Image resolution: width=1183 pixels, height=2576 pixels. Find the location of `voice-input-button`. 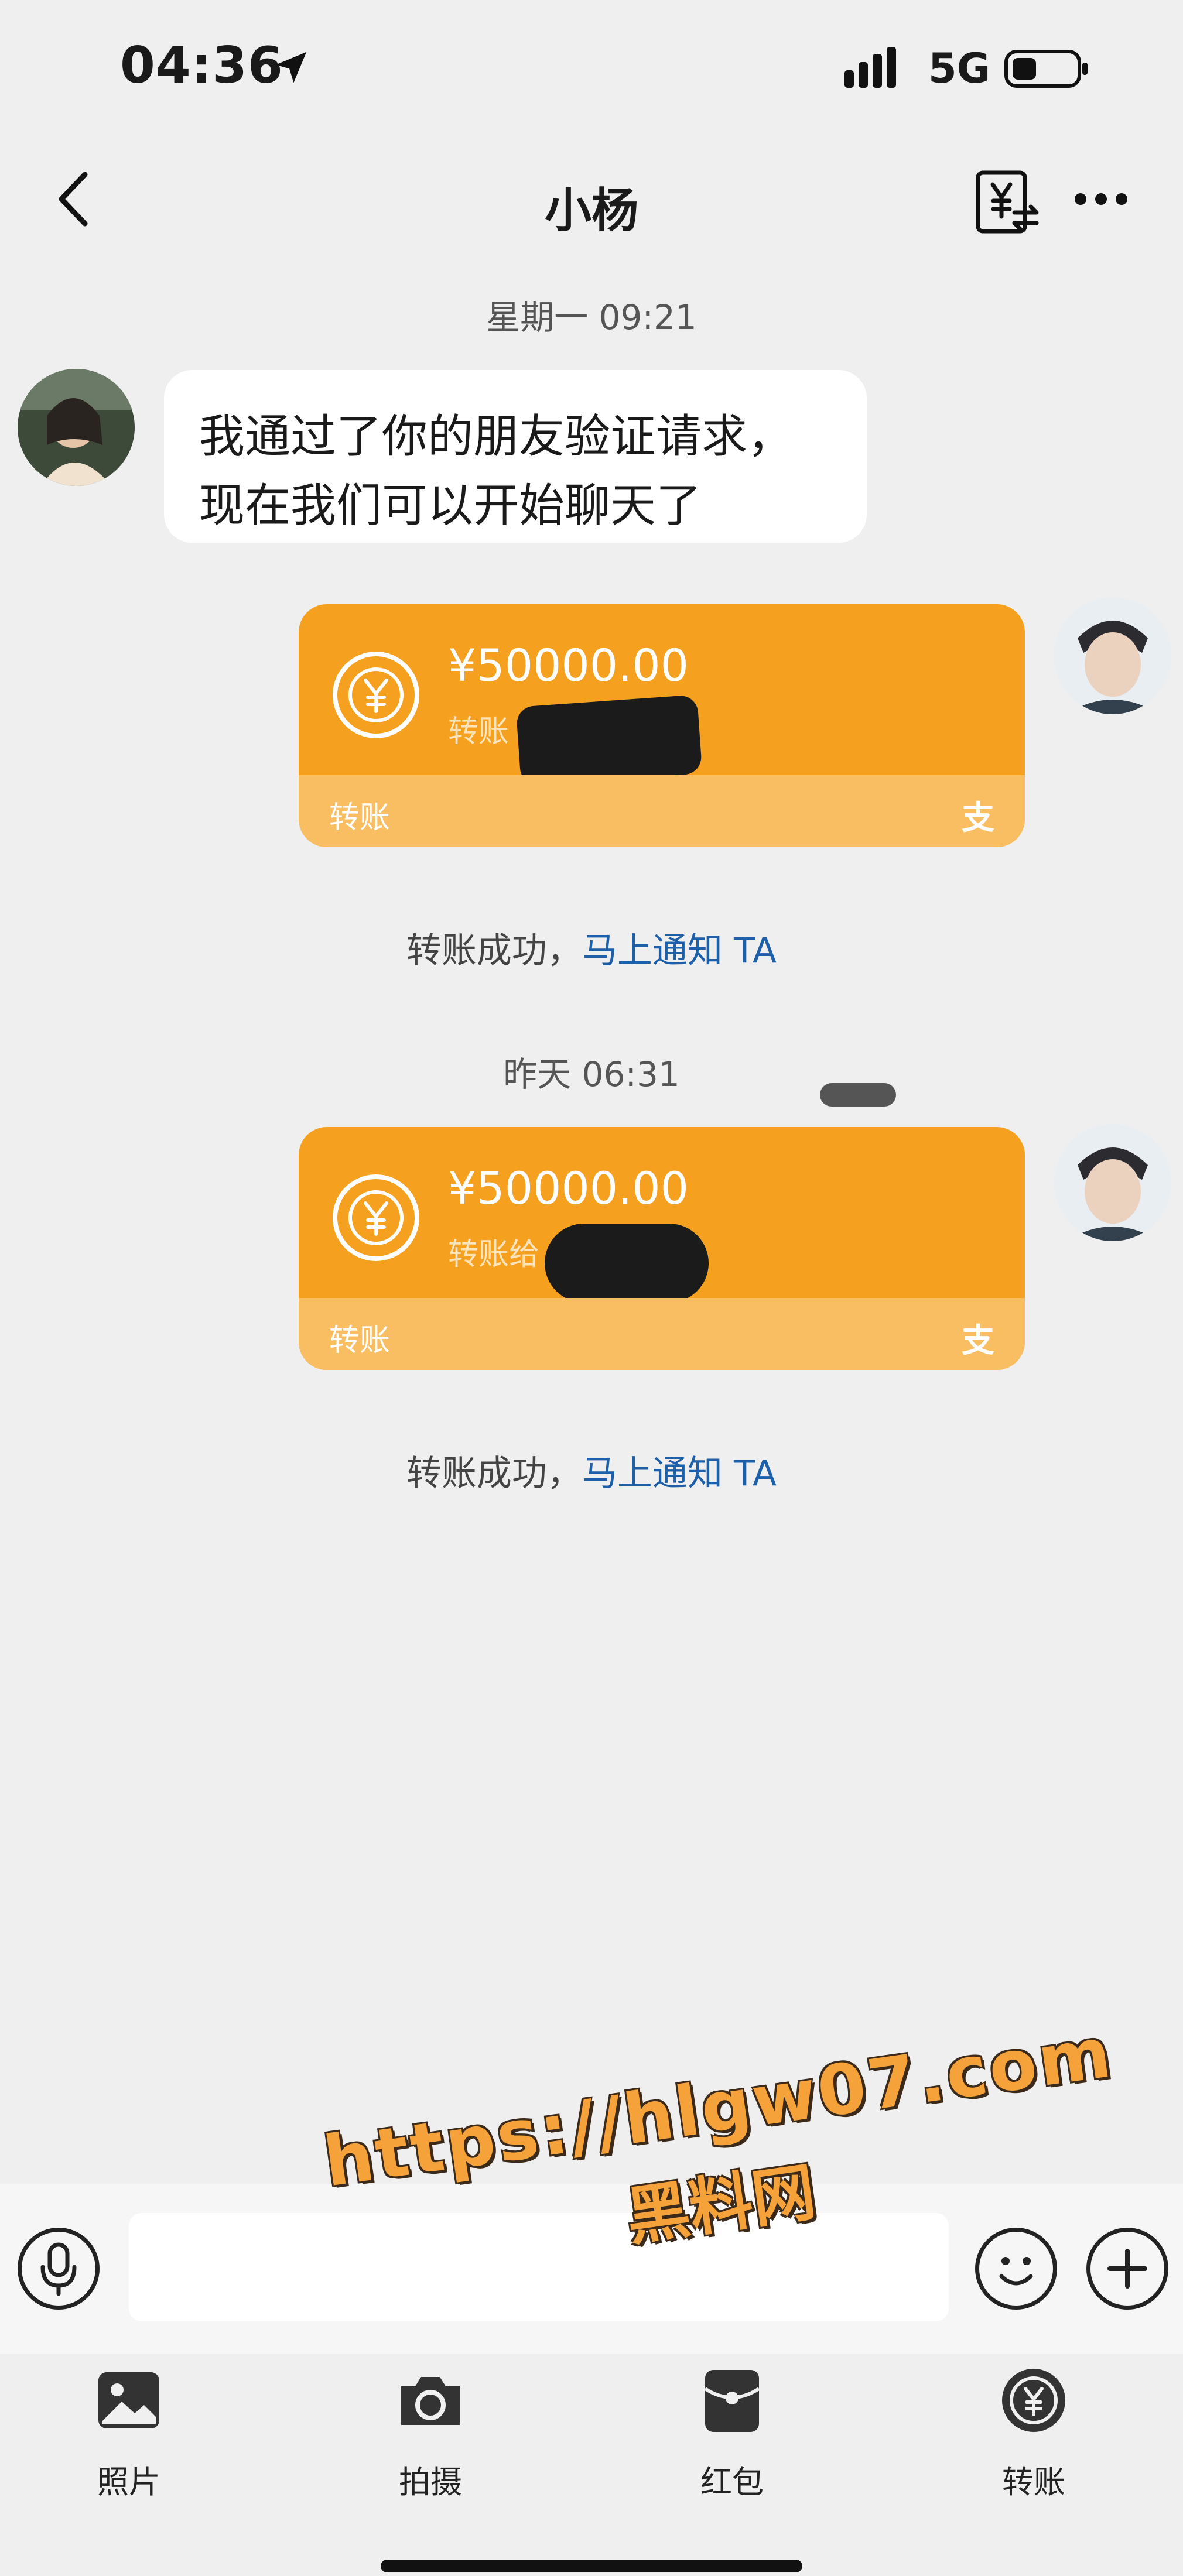

voice-input-button is located at coordinates (59, 2269).